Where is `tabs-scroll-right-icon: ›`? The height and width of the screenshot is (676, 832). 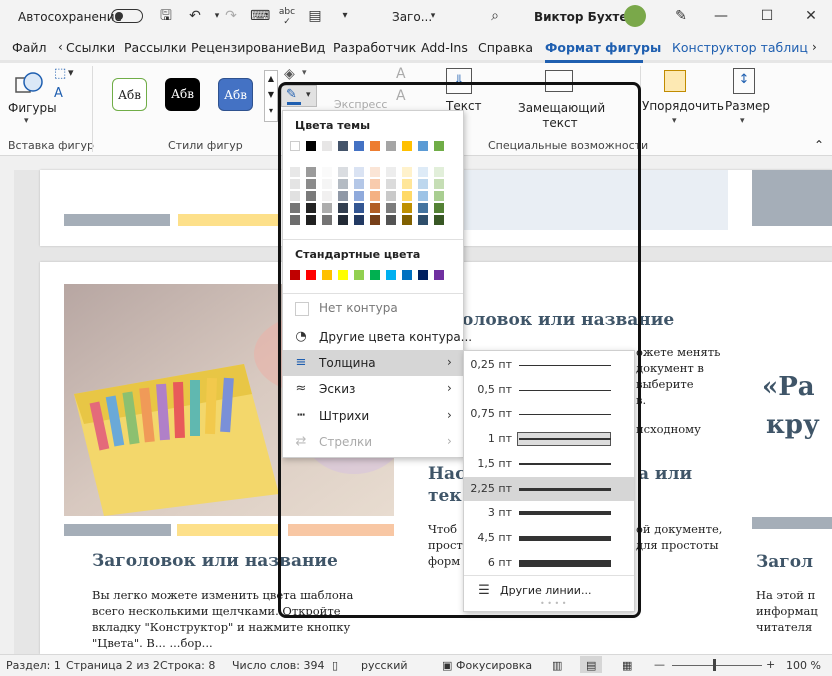
tabs-scroll-right-icon: › is located at coordinates (814, 47).